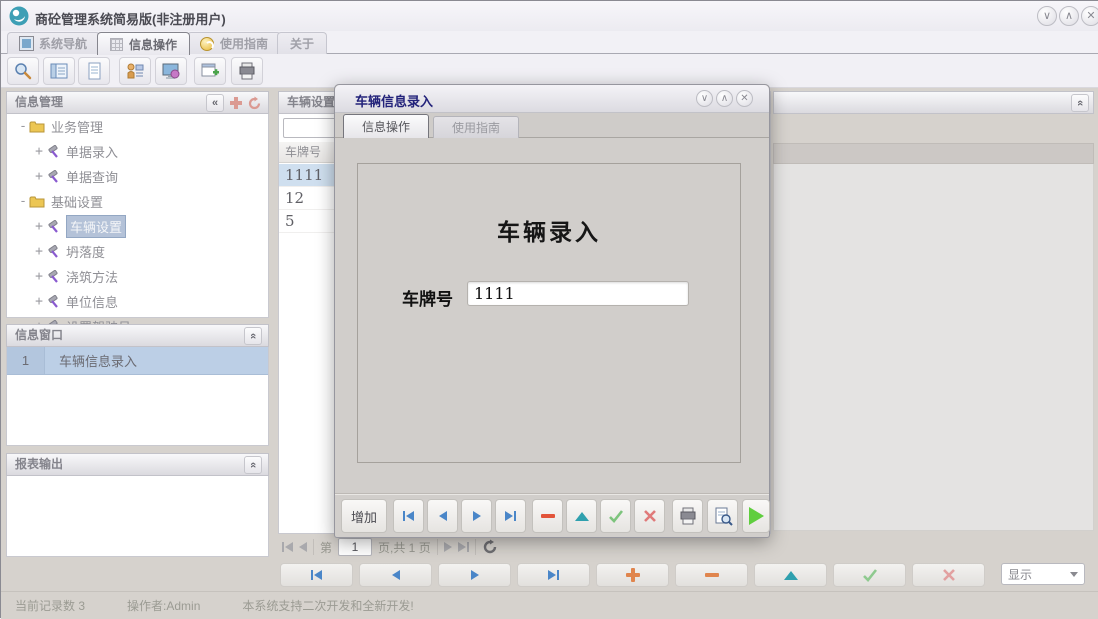  I want to click on collapse-right-panel-button: «, so click(1080, 103).